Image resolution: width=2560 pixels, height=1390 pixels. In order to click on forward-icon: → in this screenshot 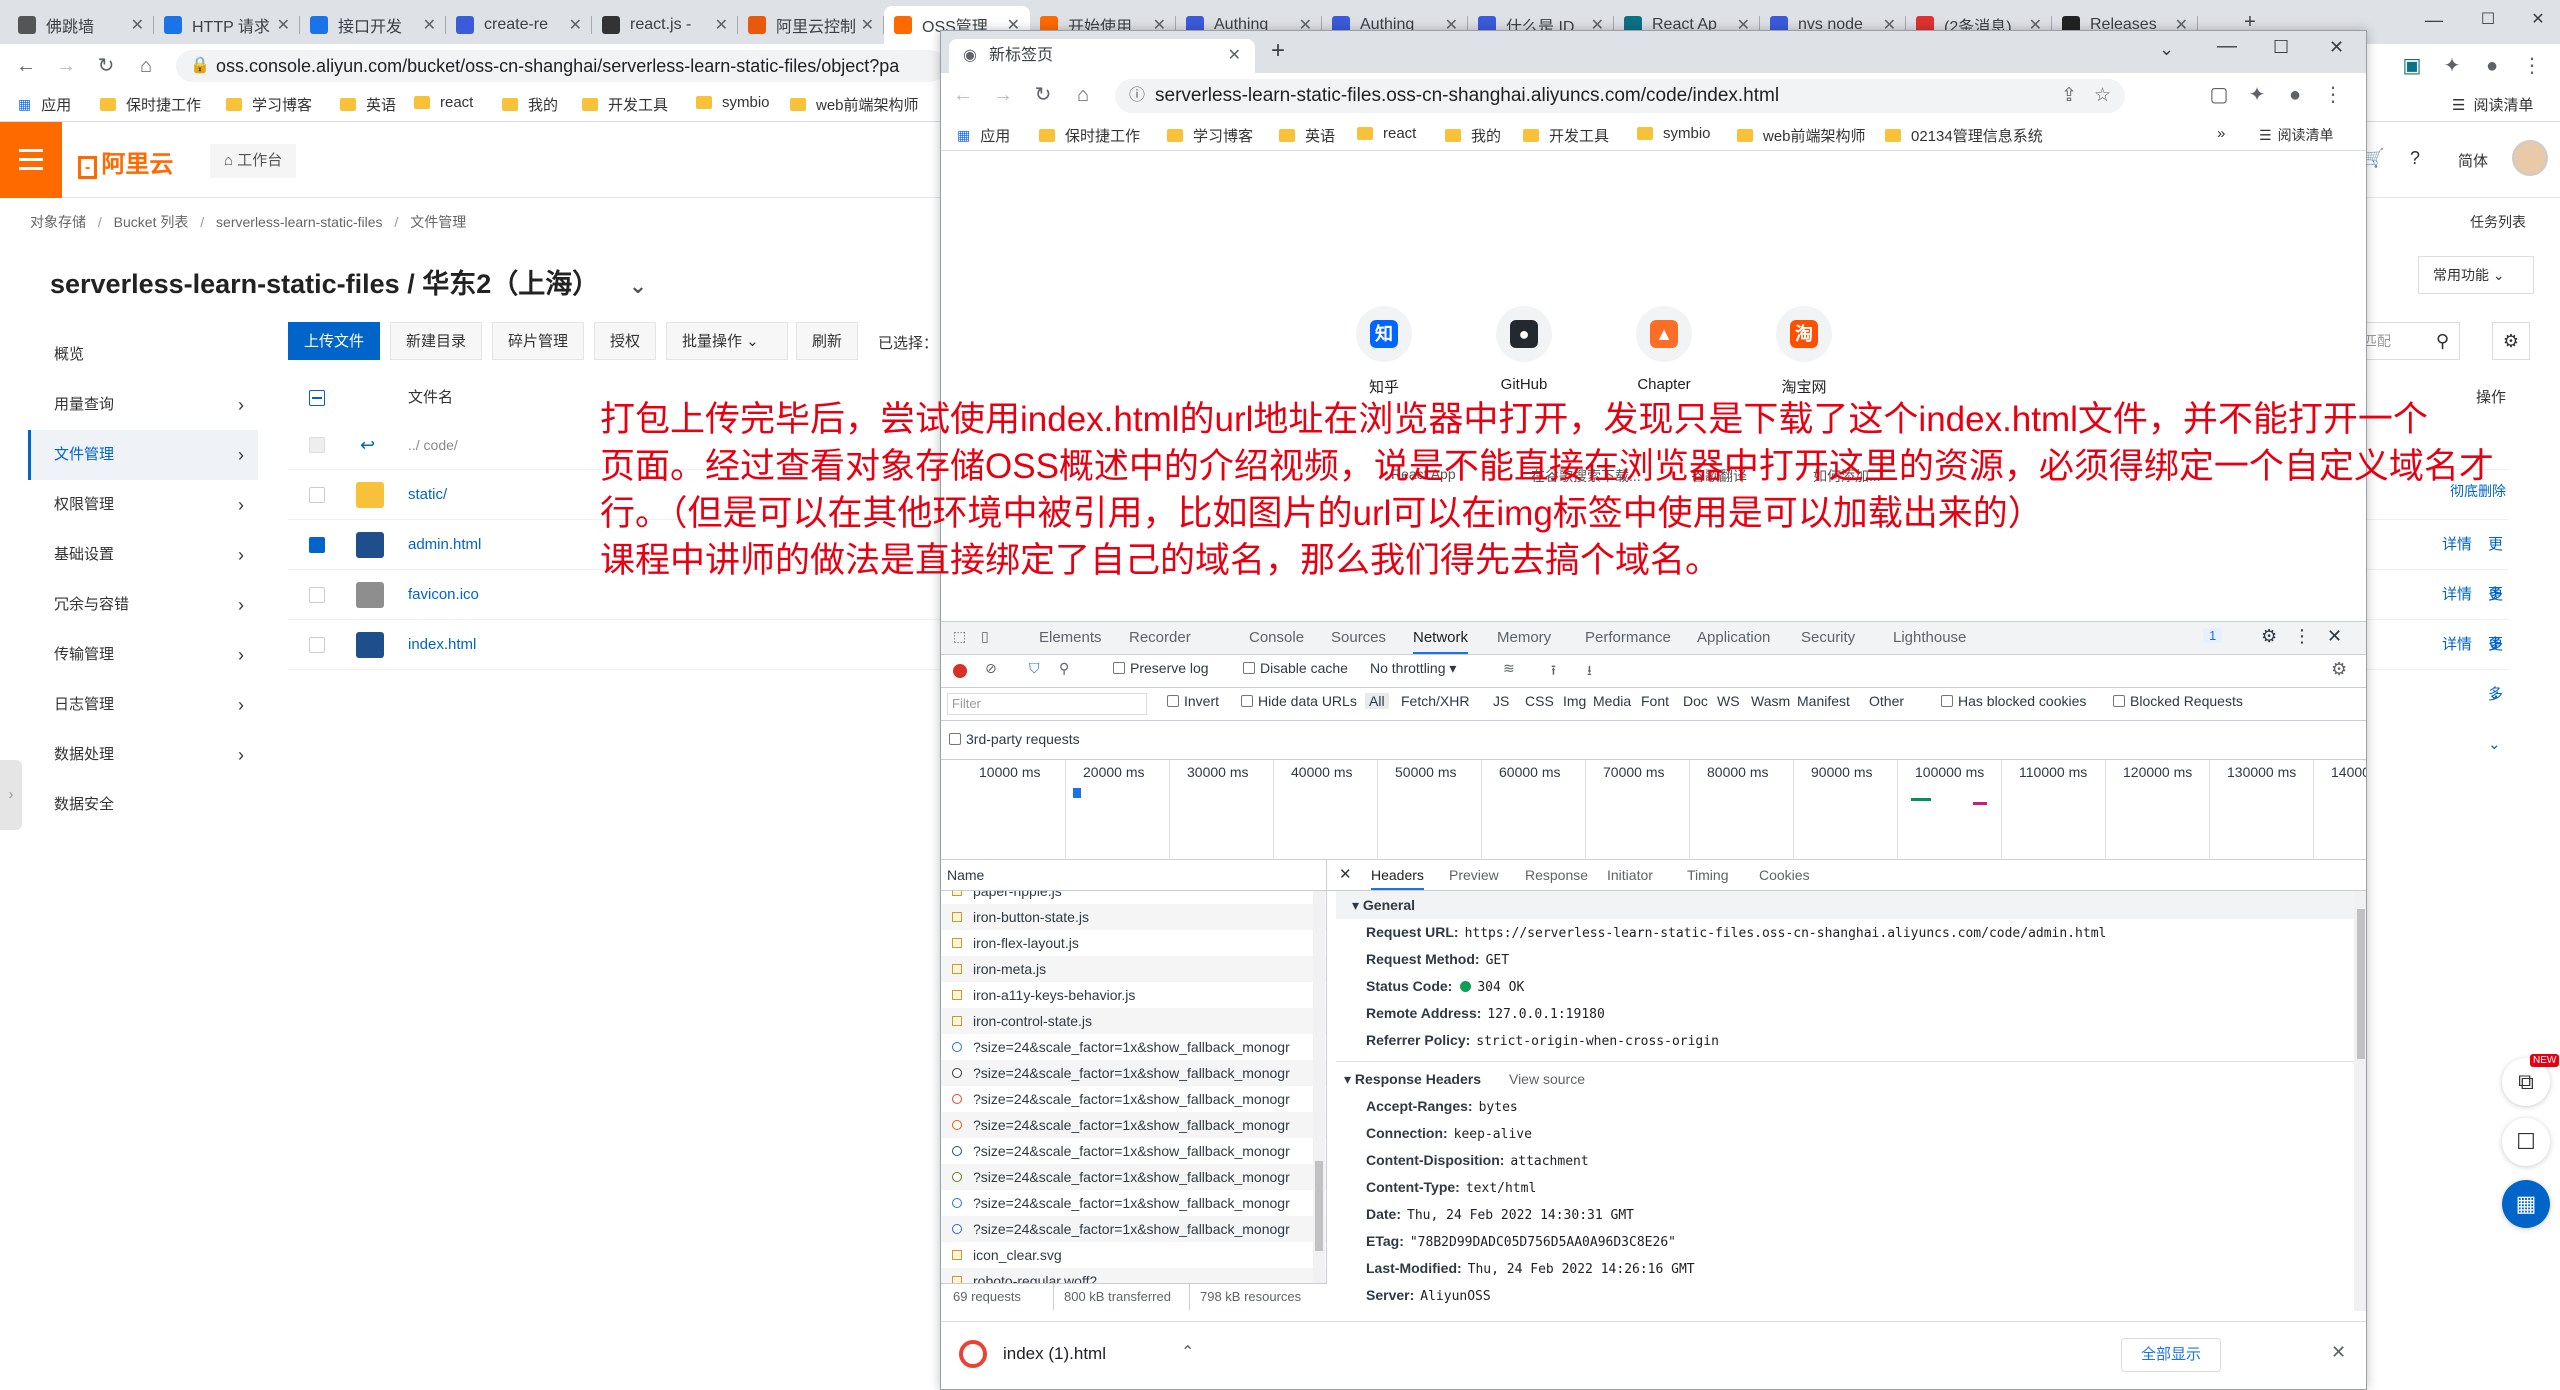, I will do `click(66, 66)`.